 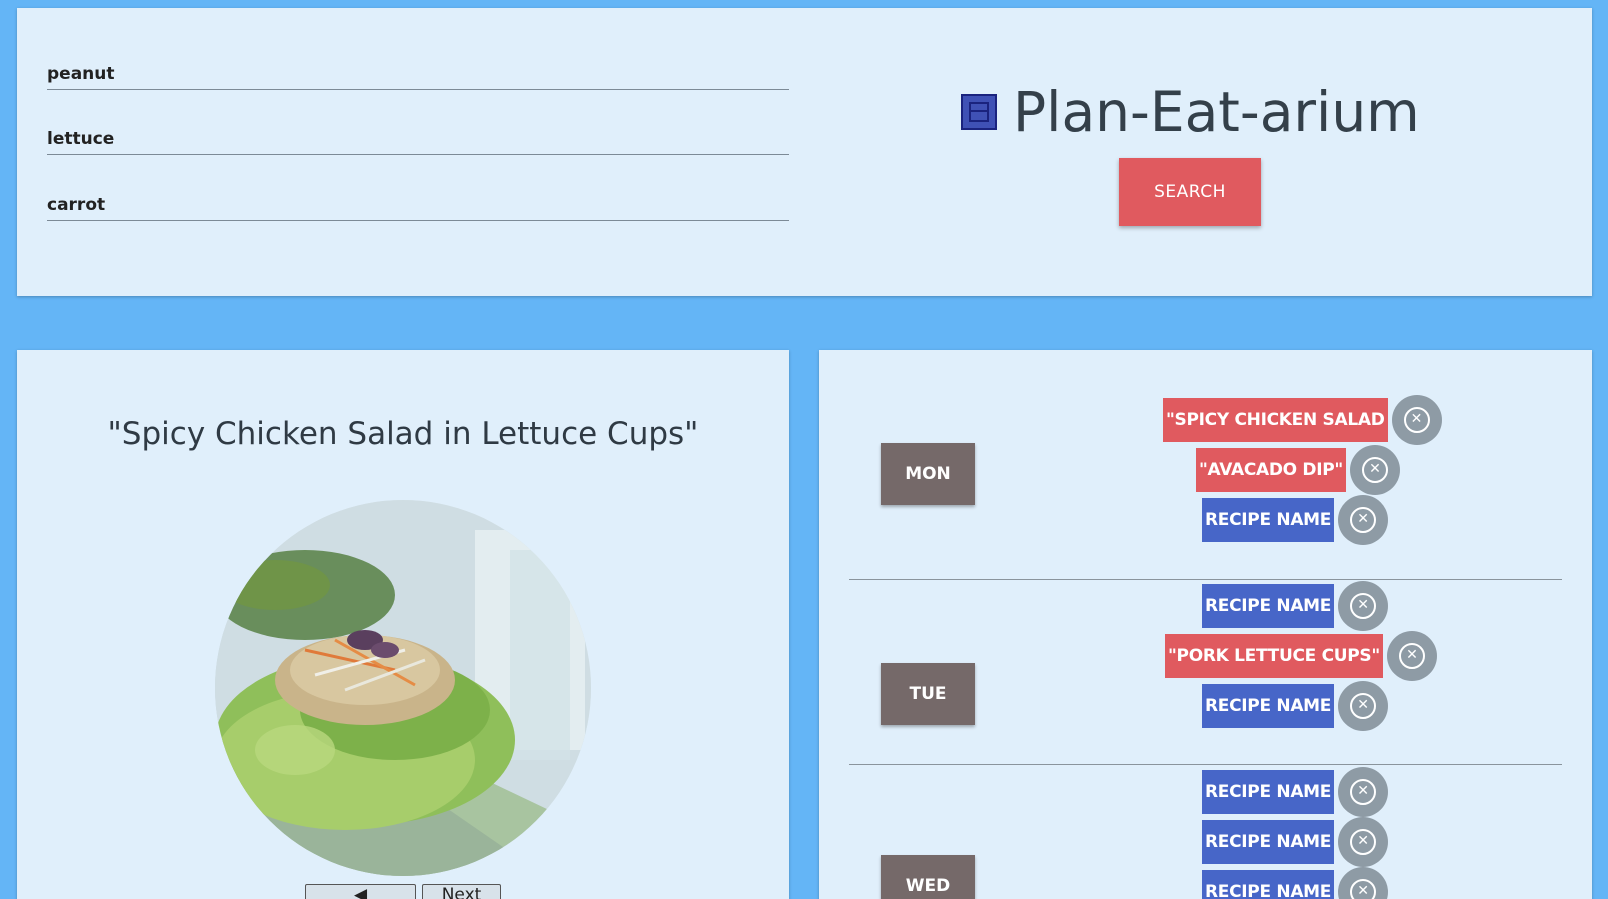 I want to click on meal-slot-wed-1: RECIPE NAME ✕, so click(x=1295, y=792).